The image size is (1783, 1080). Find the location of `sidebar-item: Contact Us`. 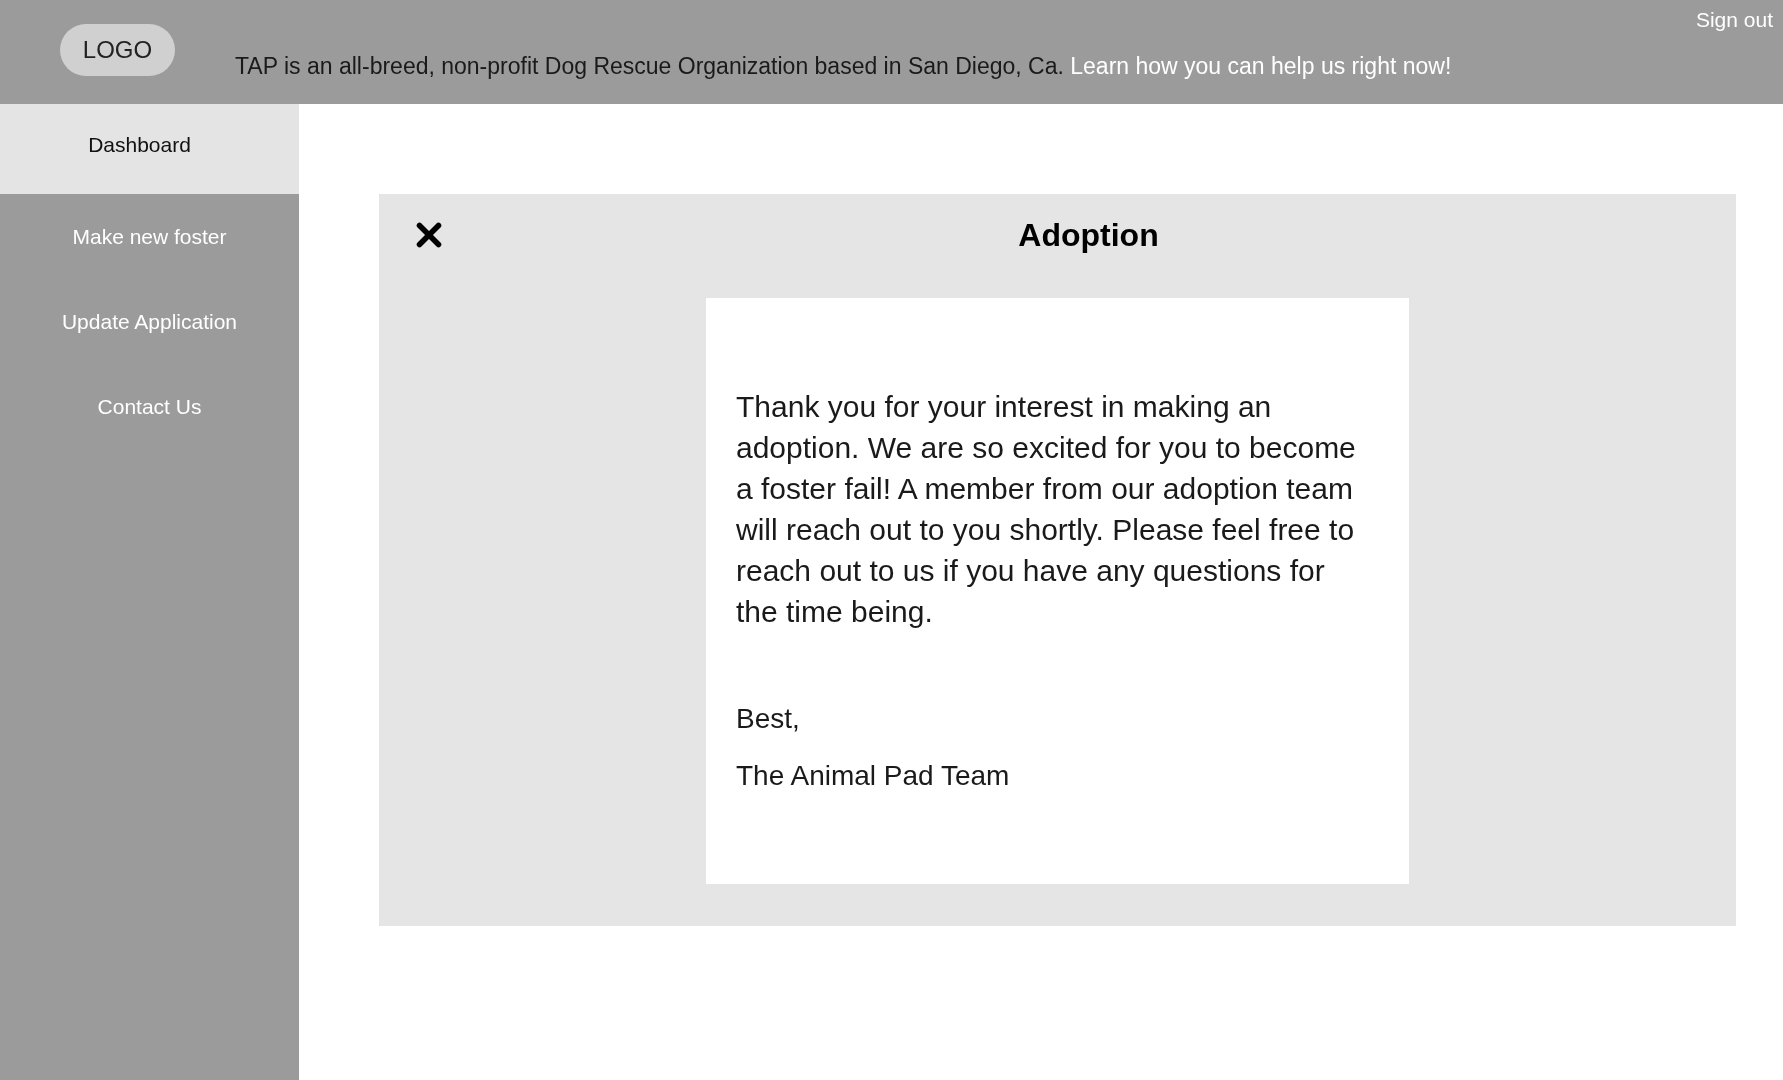

sidebar-item: Contact Us is located at coordinates (149, 406).